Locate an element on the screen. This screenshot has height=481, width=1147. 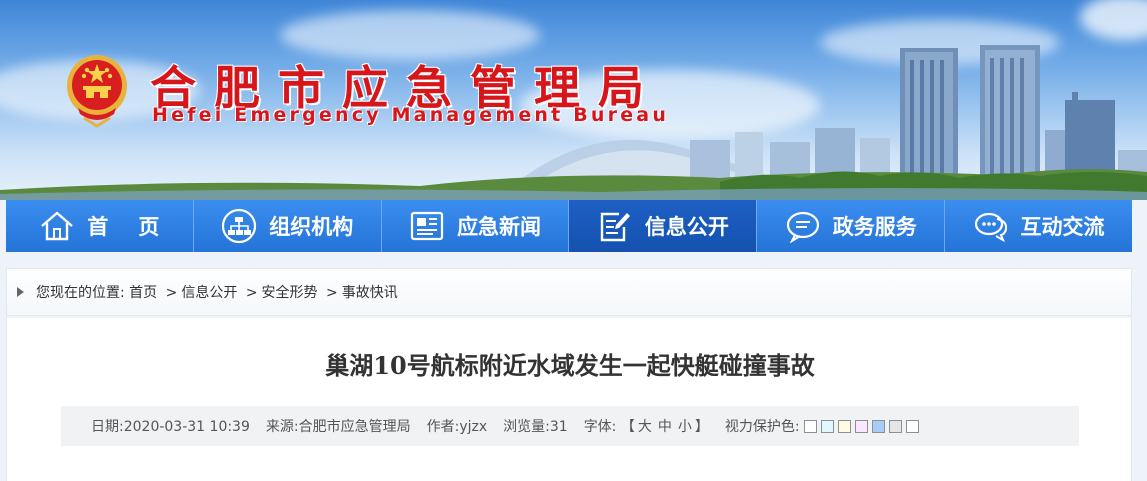
font-size-bracket-close: 】 is located at coordinates (701, 427).